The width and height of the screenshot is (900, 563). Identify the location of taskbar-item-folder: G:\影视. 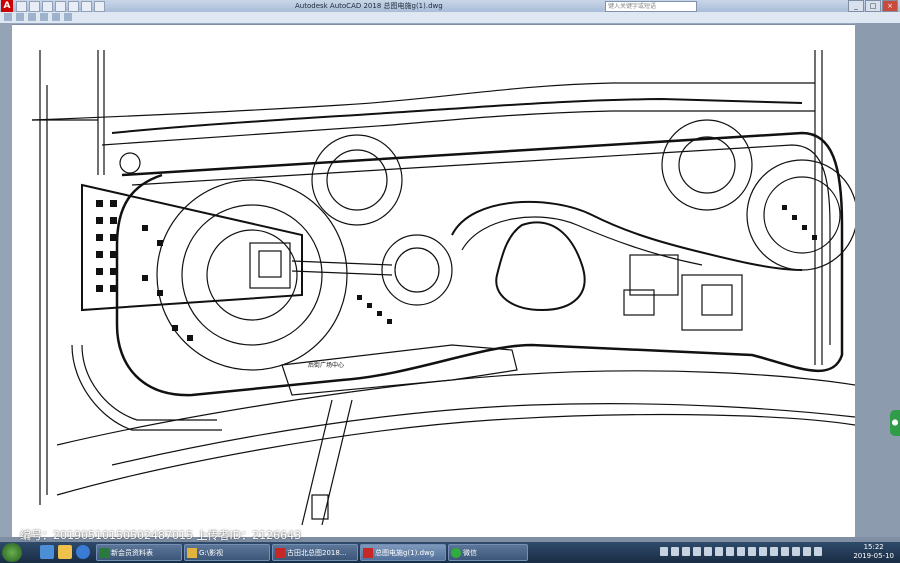
(227, 552).